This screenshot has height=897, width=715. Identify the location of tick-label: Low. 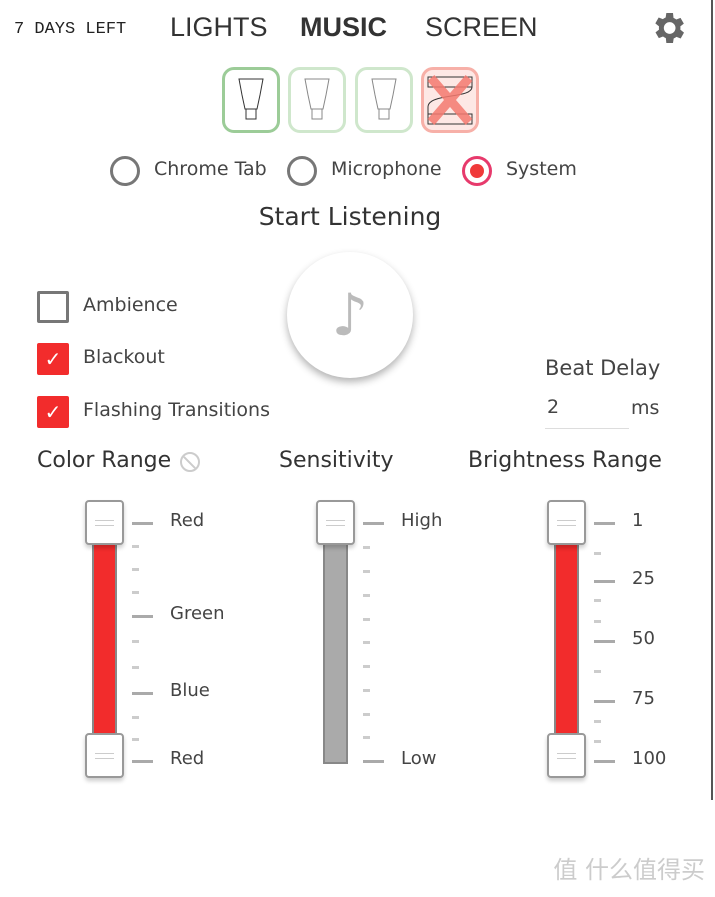
(419, 758).